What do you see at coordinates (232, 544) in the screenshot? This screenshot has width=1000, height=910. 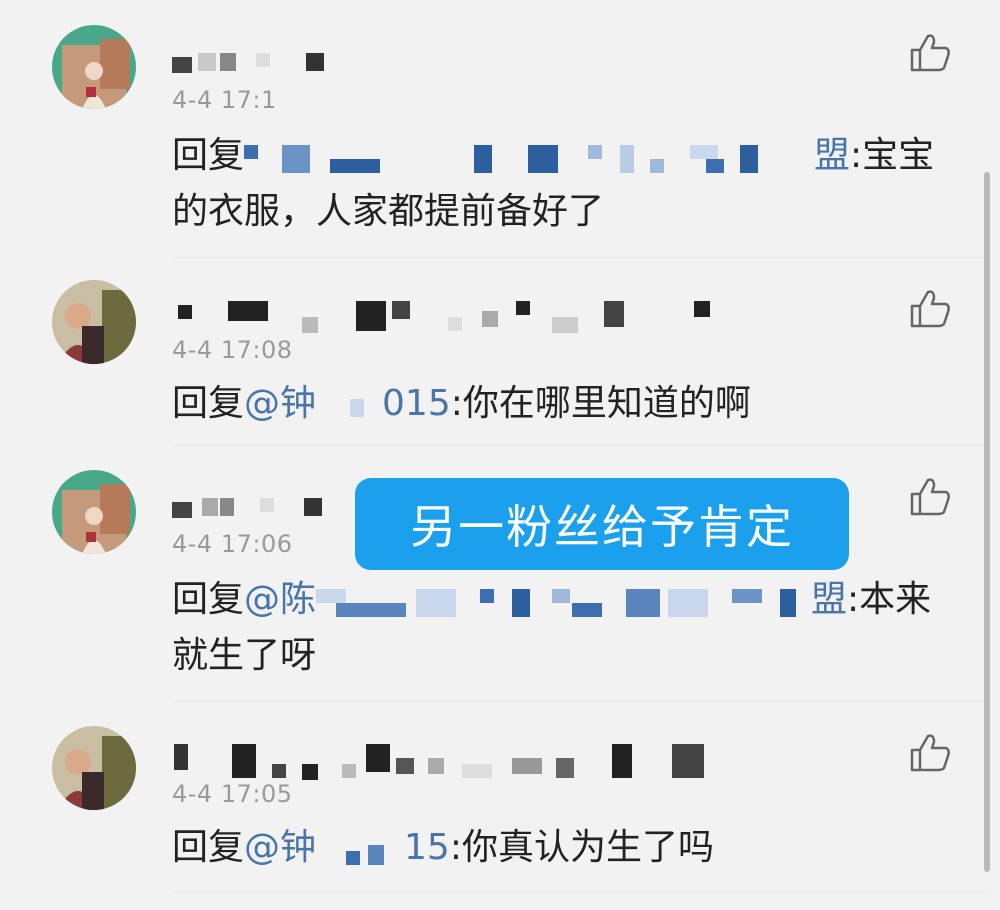 I see `comment-time: 4-4 17:06` at bounding box center [232, 544].